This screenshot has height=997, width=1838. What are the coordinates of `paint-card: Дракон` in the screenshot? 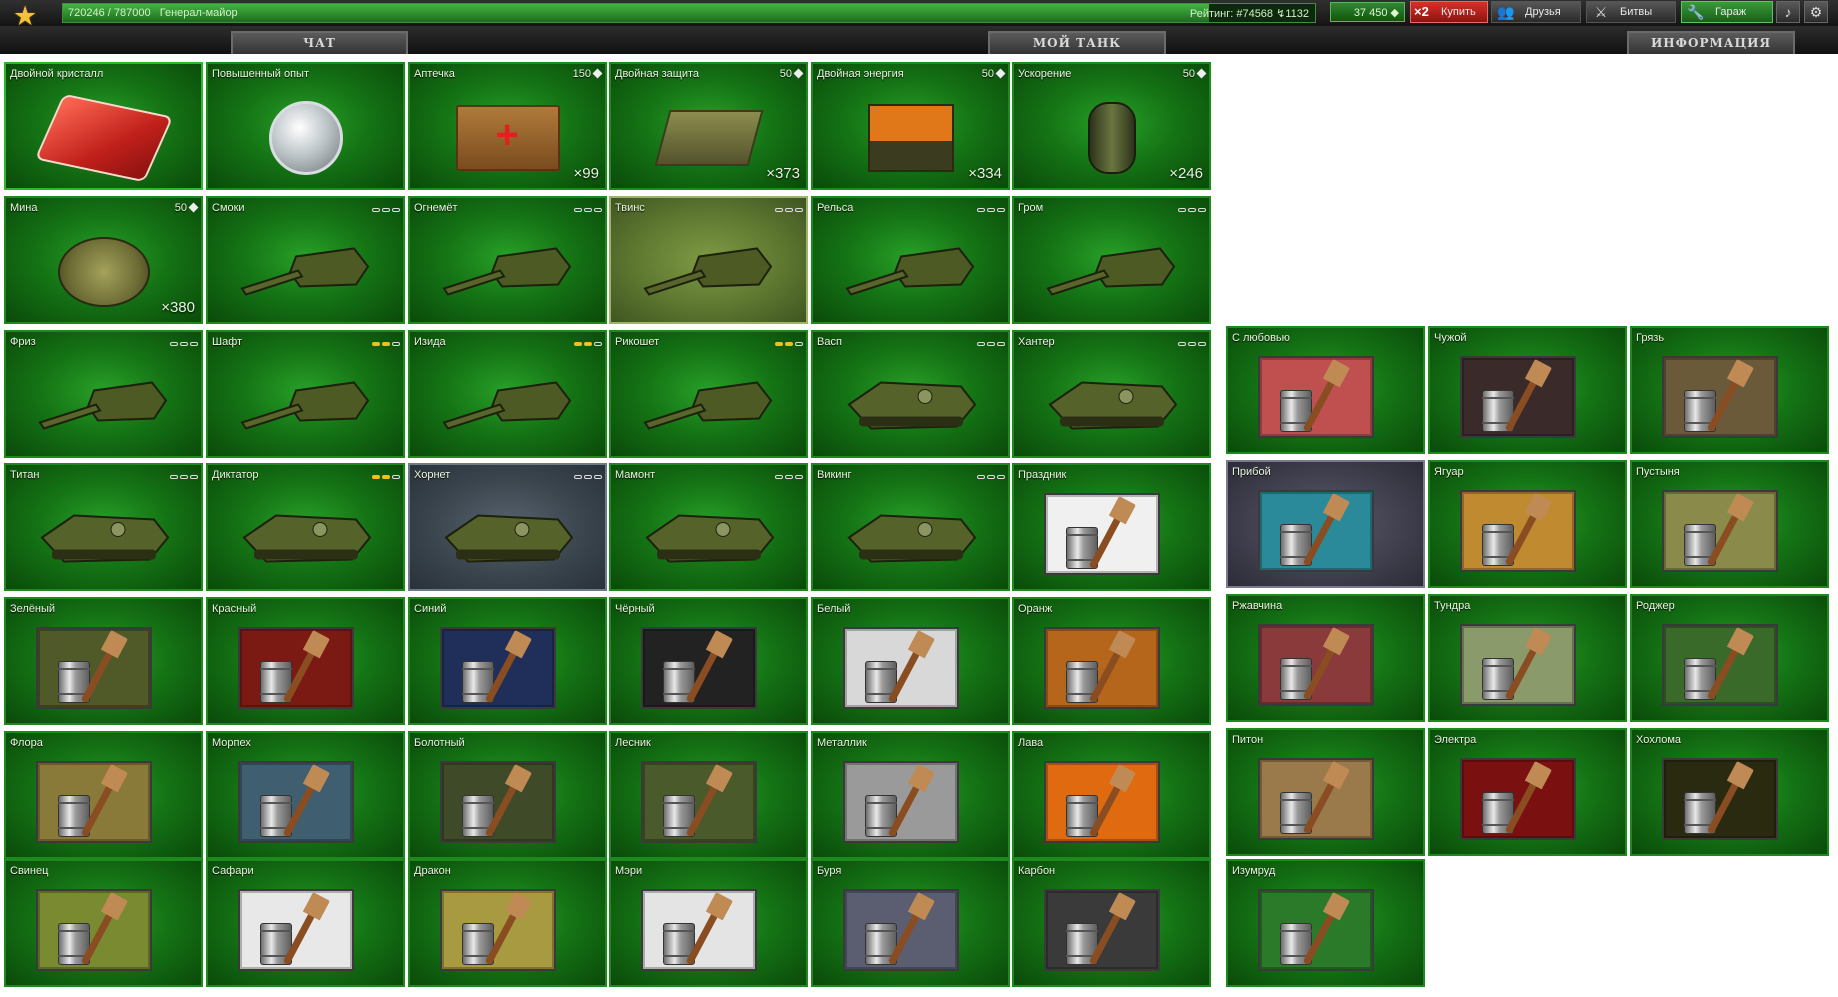 It's located at (507, 923).